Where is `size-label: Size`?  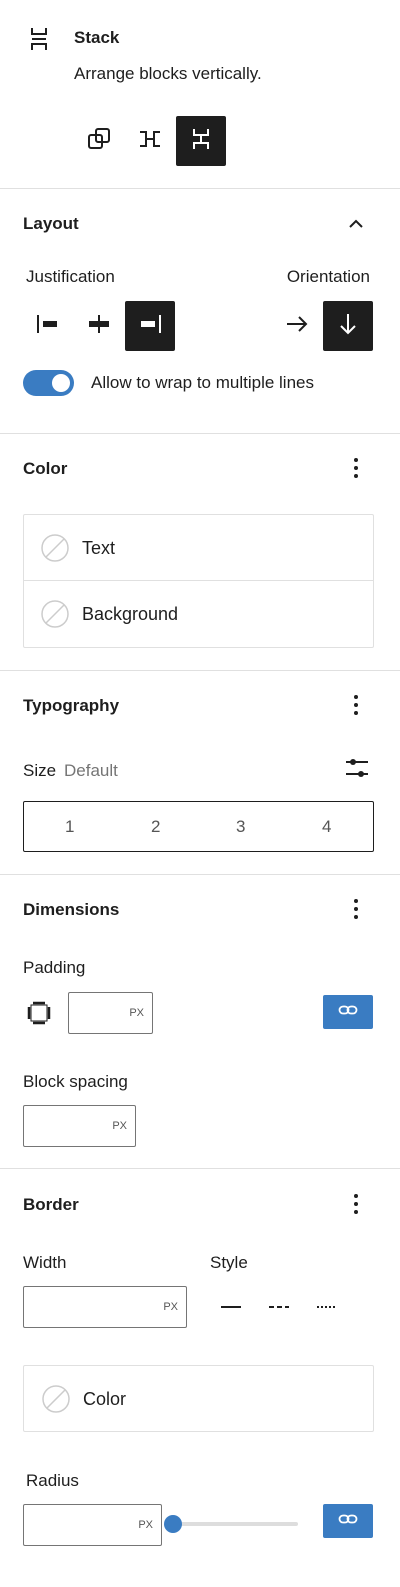
size-label: Size is located at coordinates (40, 770).